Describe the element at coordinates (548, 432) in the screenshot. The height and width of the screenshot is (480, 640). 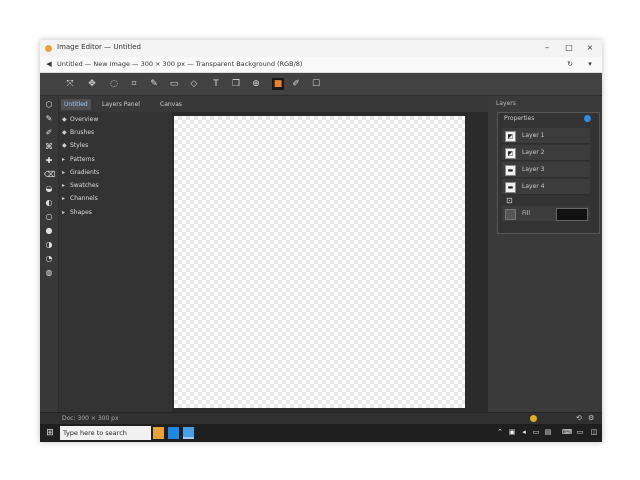
I see `language-icon: ▤` at that location.